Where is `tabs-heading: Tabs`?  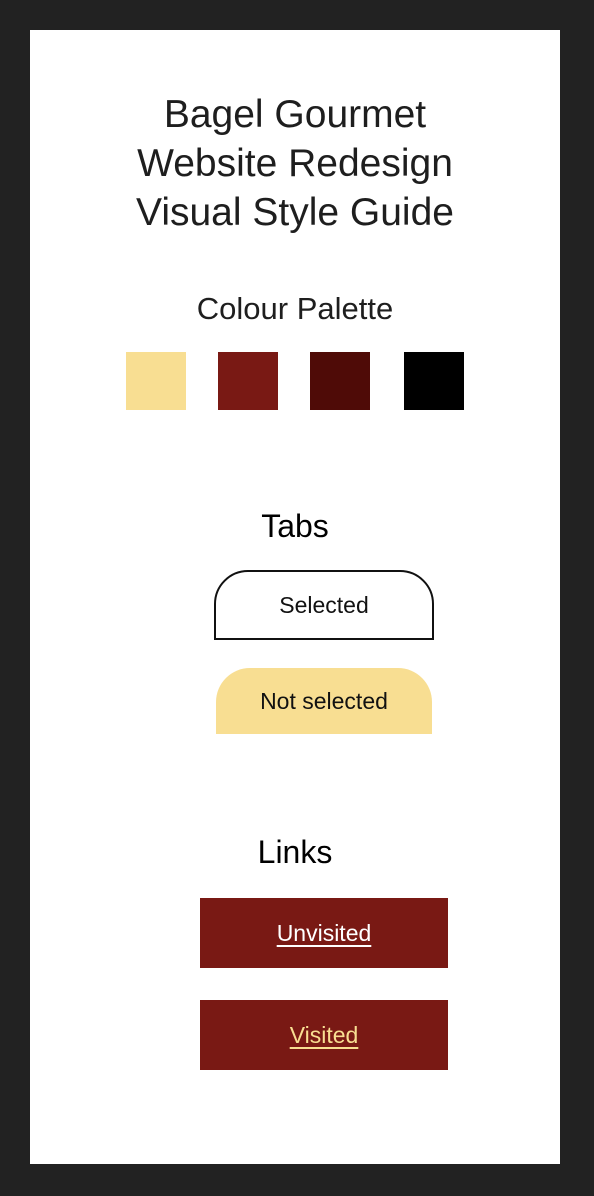 tabs-heading: Tabs is located at coordinates (295, 526).